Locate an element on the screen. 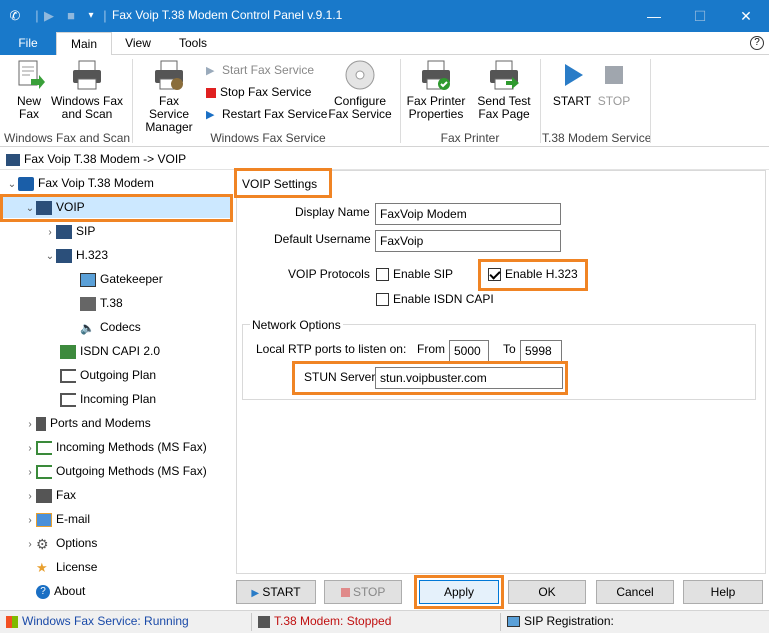 The width and height of the screenshot is (769, 633). tree-label: About is located at coordinates (70, 591).